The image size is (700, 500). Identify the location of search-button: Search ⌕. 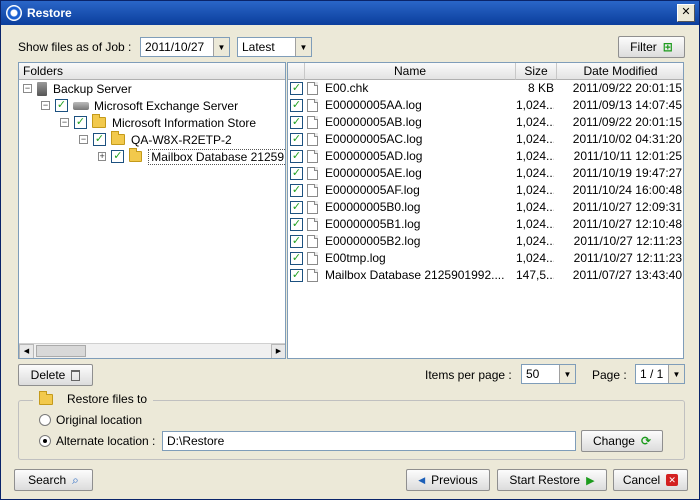
(53, 480).